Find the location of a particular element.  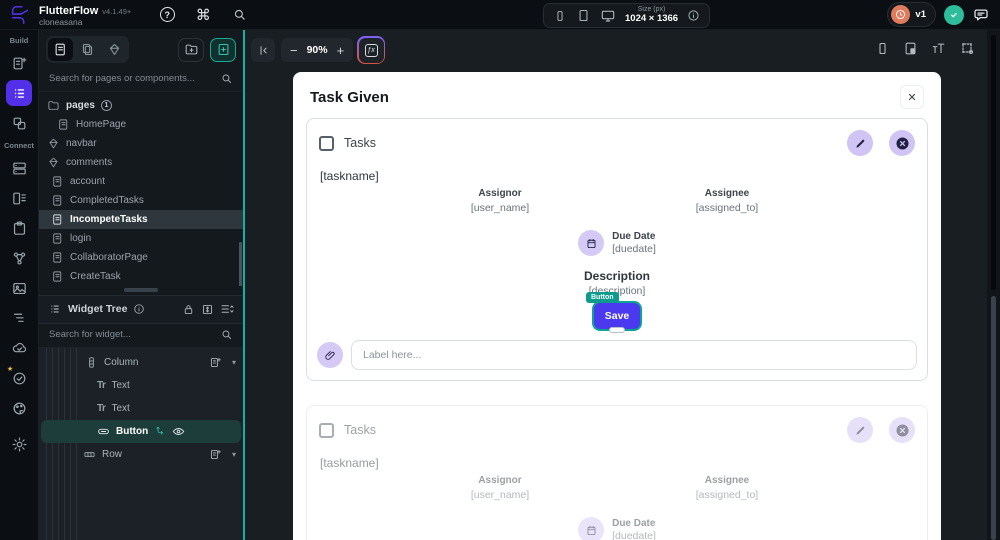

add-folder-button is located at coordinates (191, 49).